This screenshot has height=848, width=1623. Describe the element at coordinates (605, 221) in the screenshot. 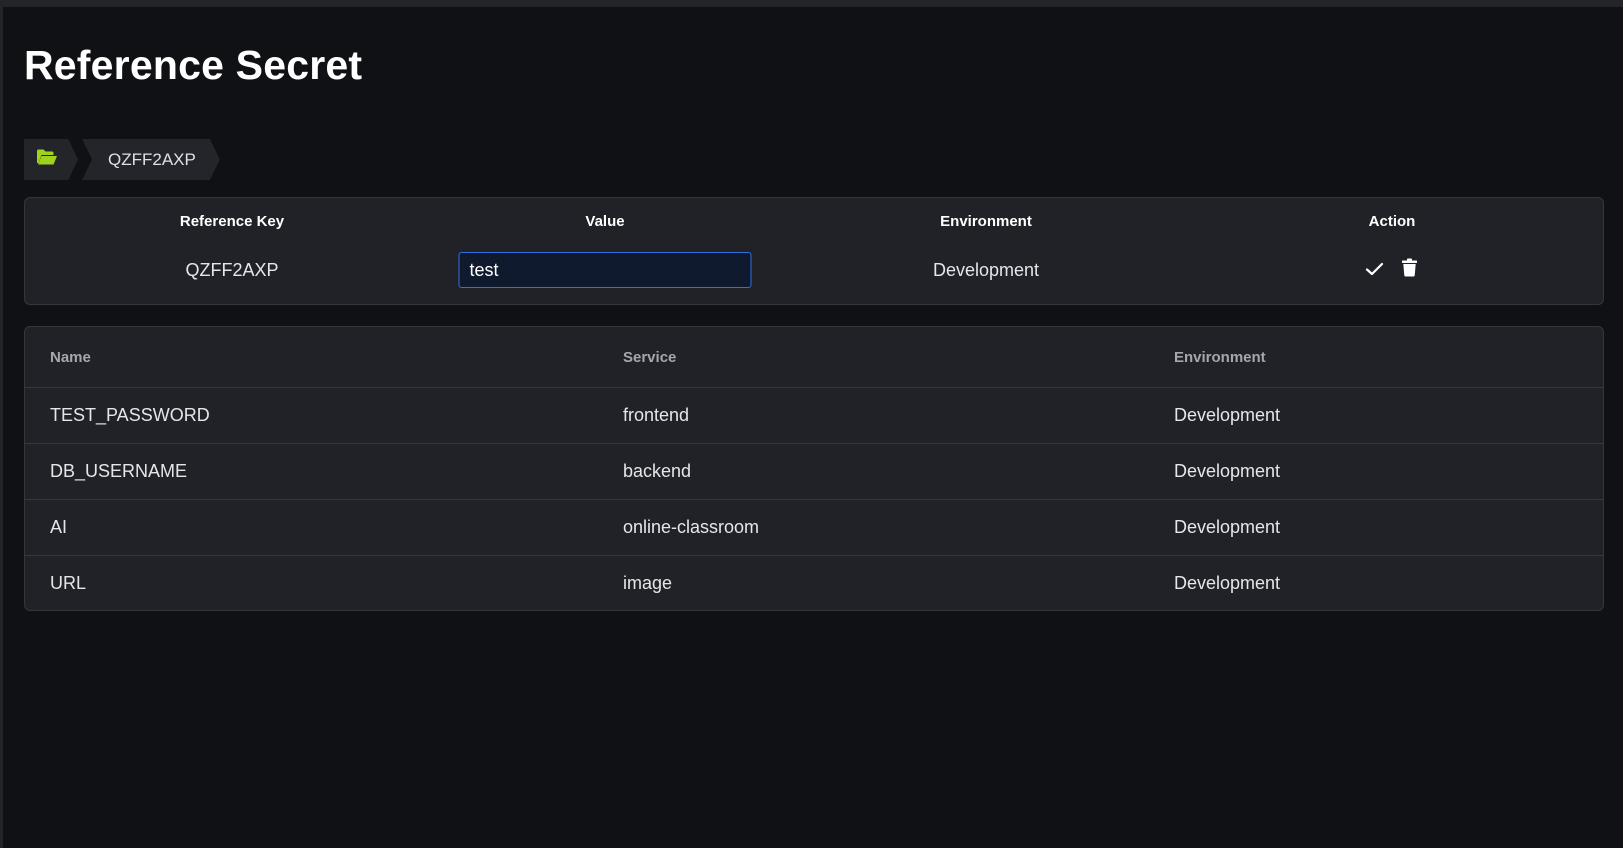

I see `header-value: Value` at that location.